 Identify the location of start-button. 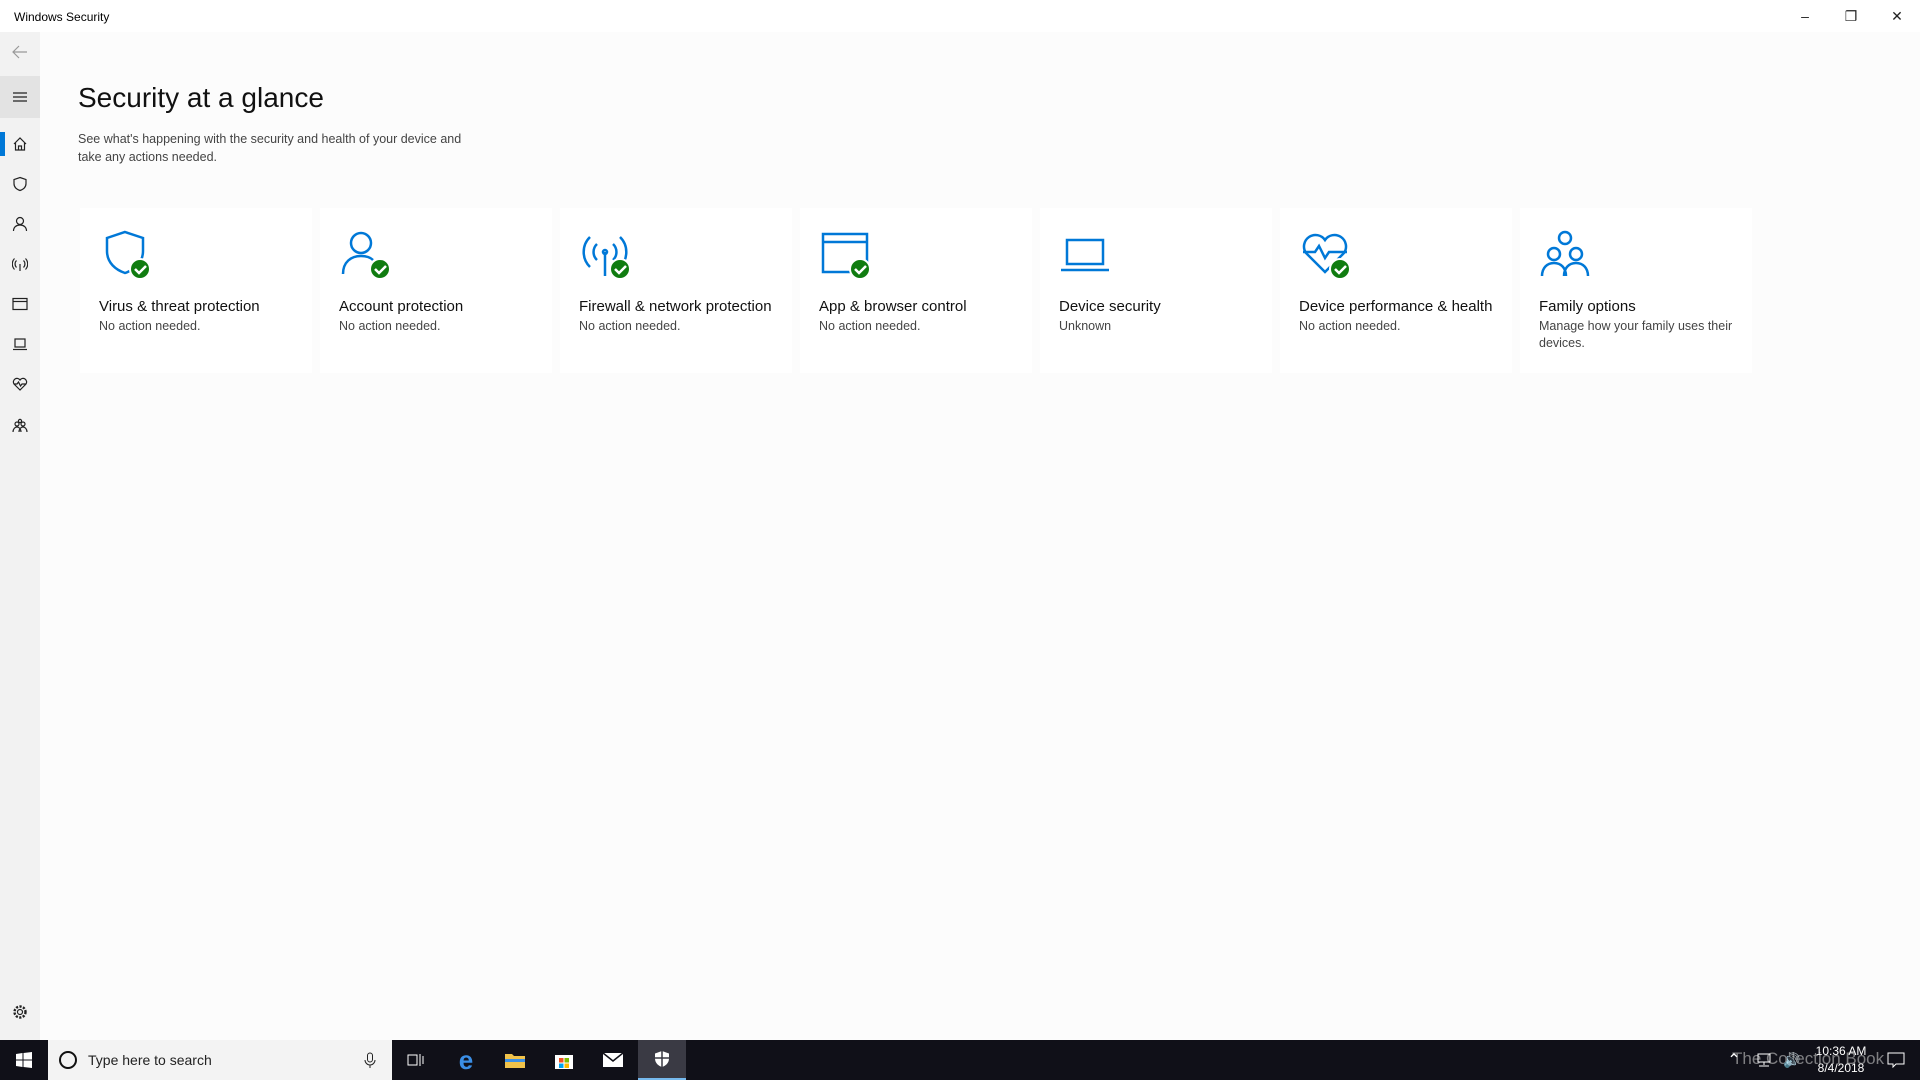
(24, 1060).